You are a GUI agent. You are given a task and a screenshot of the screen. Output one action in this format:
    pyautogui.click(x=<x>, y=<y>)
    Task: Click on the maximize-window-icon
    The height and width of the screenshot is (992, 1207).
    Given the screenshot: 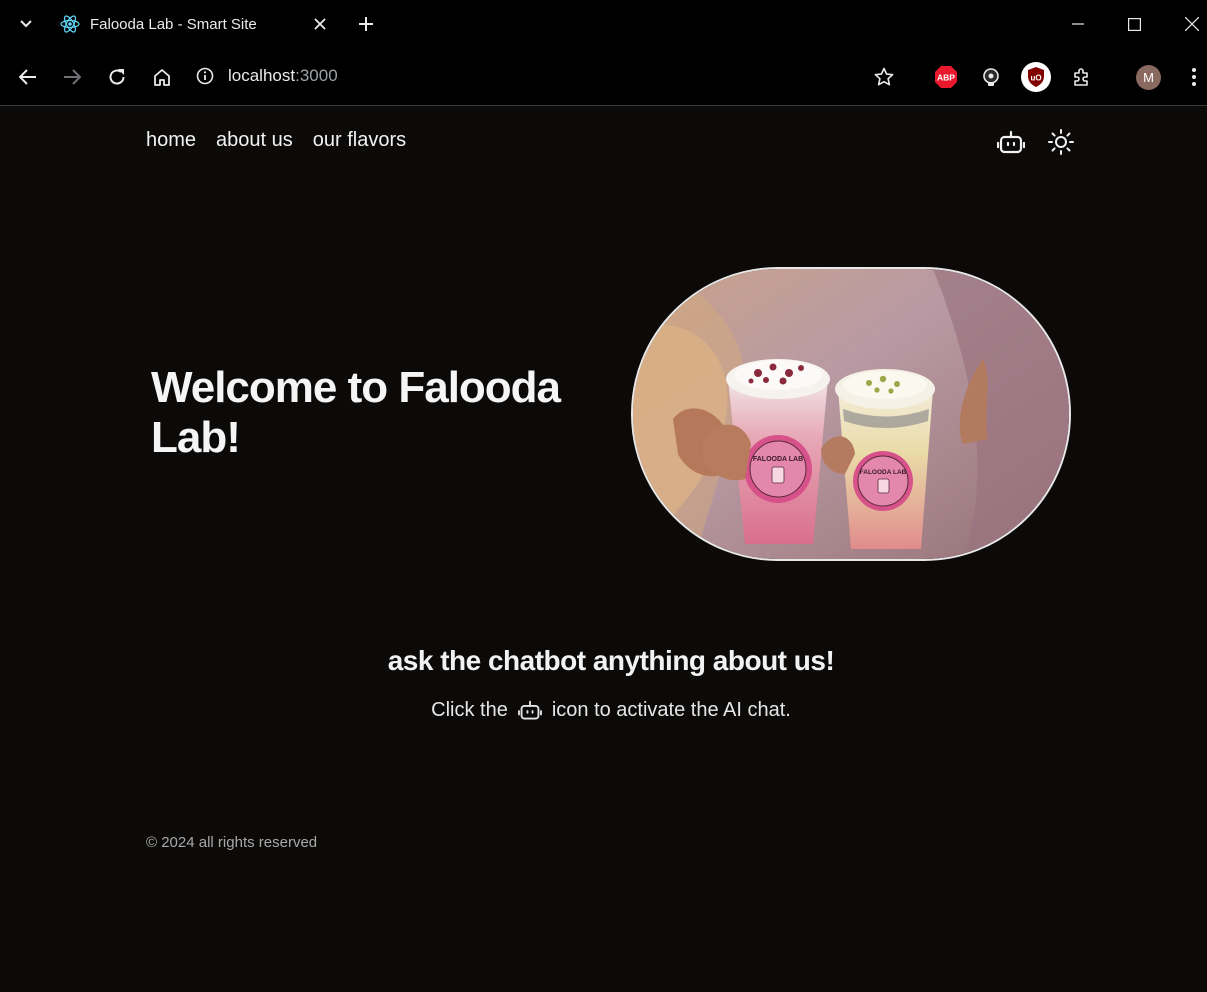 What is the action you would take?
    pyautogui.click(x=1134, y=24)
    